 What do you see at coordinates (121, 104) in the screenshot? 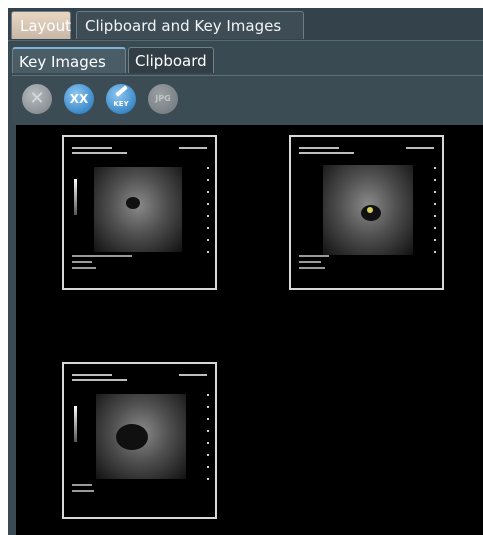
I see `key-pencil-icon: KEY` at bounding box center [121, 104].